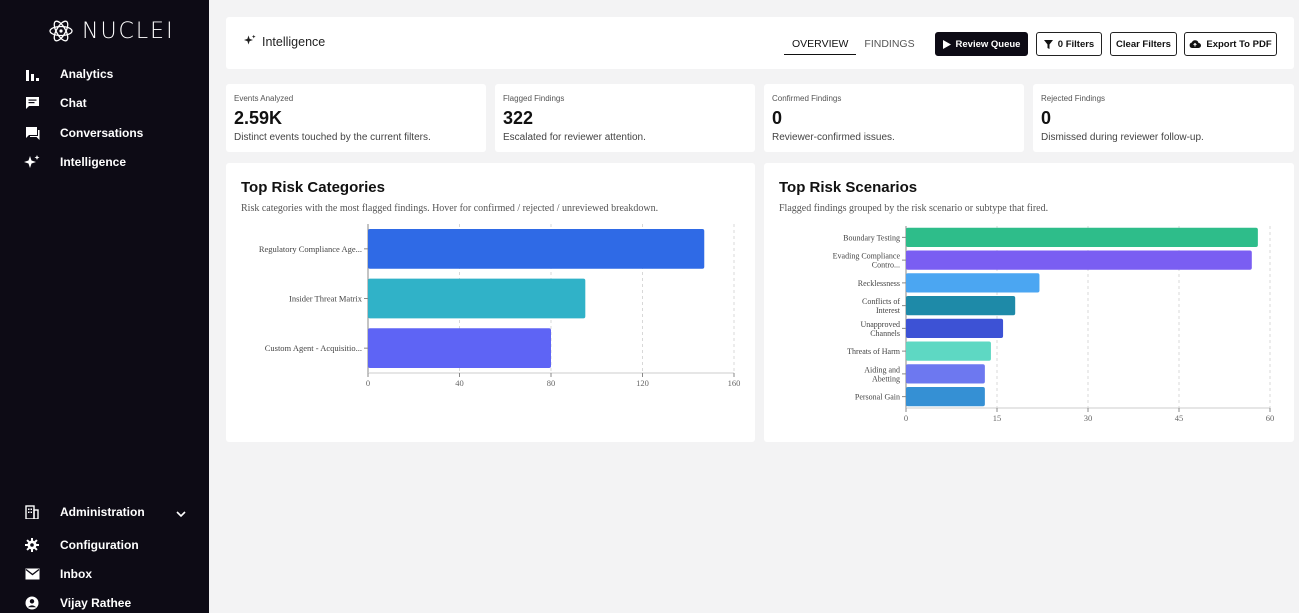 This screenshot has width=1299, height=613. Describe the element at coordinates (1073, 98) in the screenshot. I see `stat-label: Rejected Findings` at that location.